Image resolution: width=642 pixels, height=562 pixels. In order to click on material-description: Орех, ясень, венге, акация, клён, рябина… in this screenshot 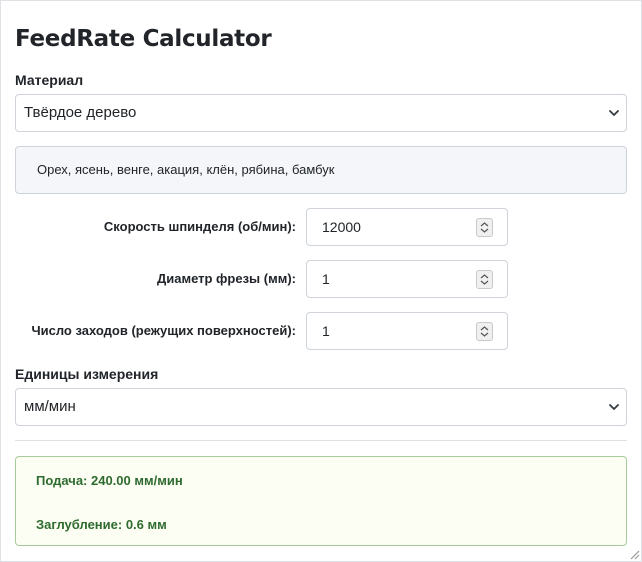, I will do `click(321, 170)`.